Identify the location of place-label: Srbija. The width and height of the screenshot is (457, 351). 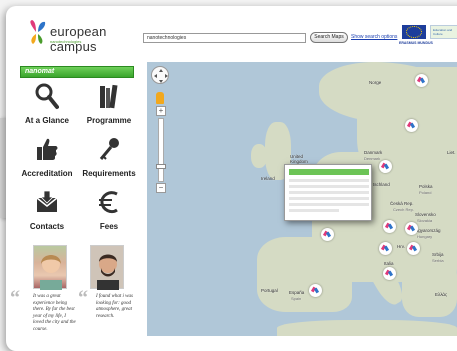
(438, 254).